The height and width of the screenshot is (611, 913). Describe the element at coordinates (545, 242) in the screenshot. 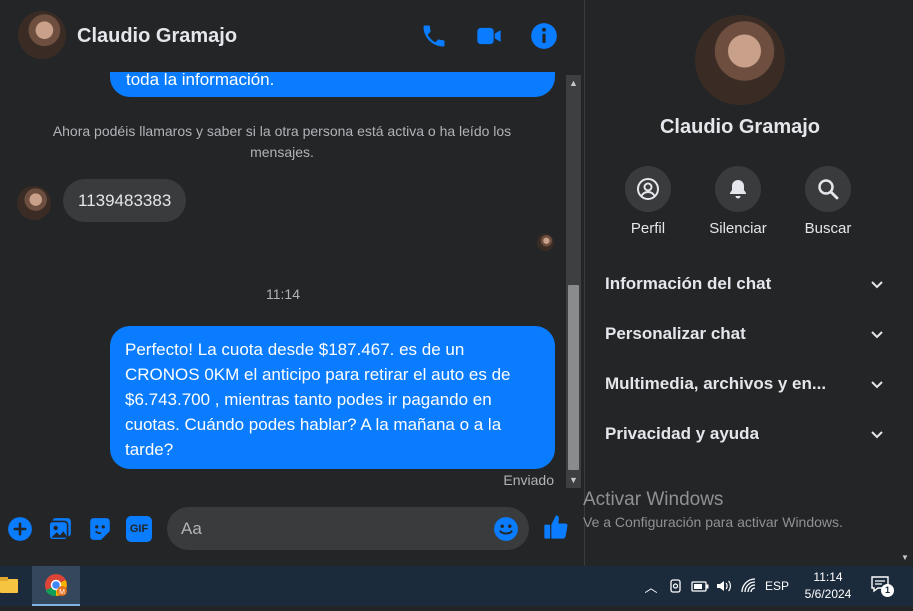

I see `seen-indicator-avatar` at that location.